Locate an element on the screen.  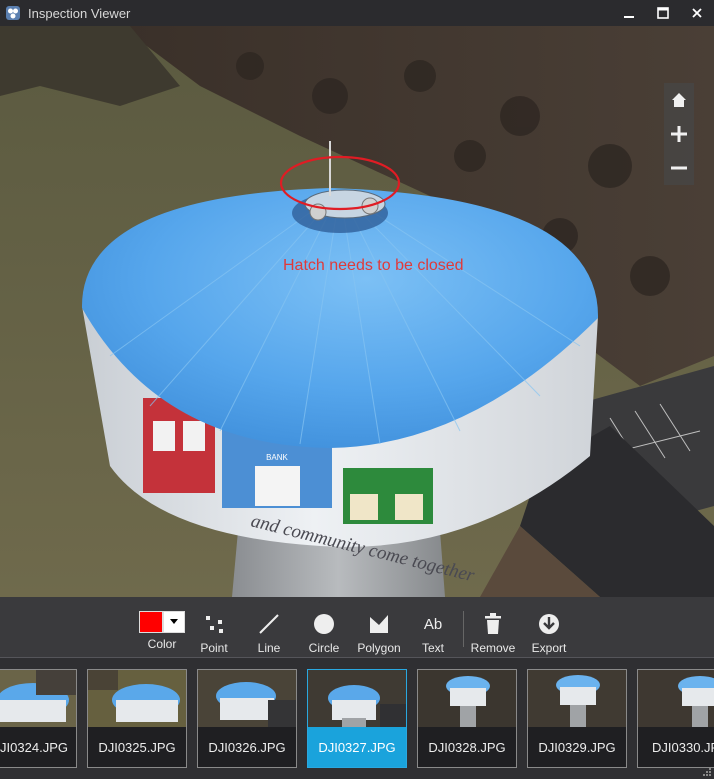
circle-tool: Circle is located at coordinates (324, 627).